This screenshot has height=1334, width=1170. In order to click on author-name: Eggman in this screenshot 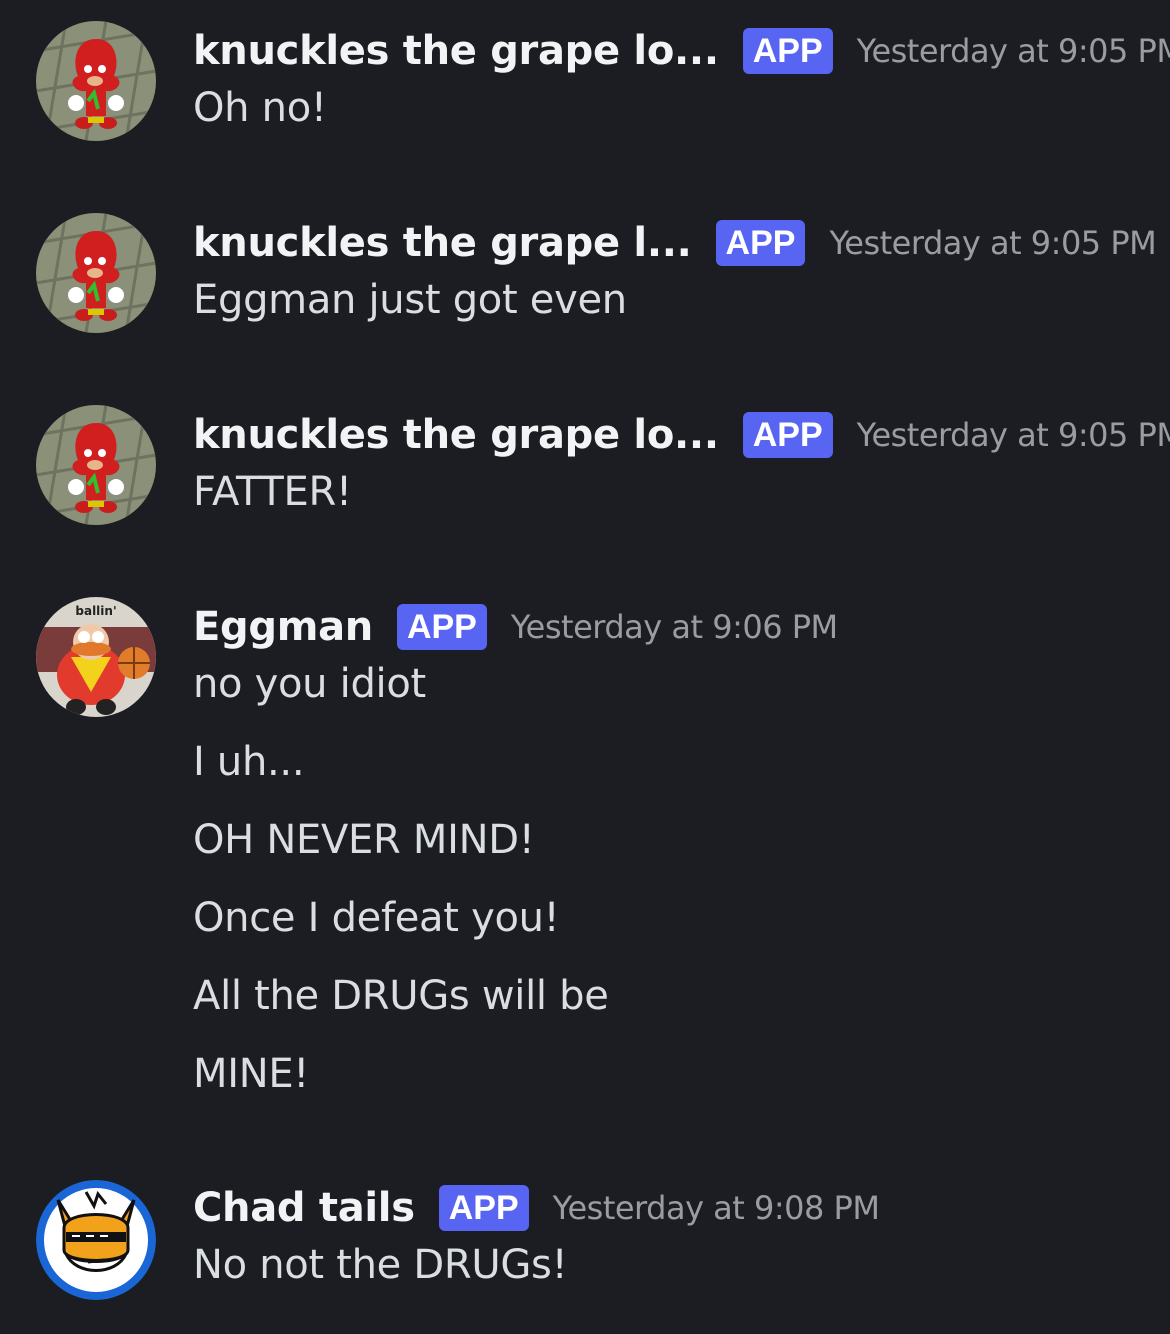, I will do `click(283, 627)`.